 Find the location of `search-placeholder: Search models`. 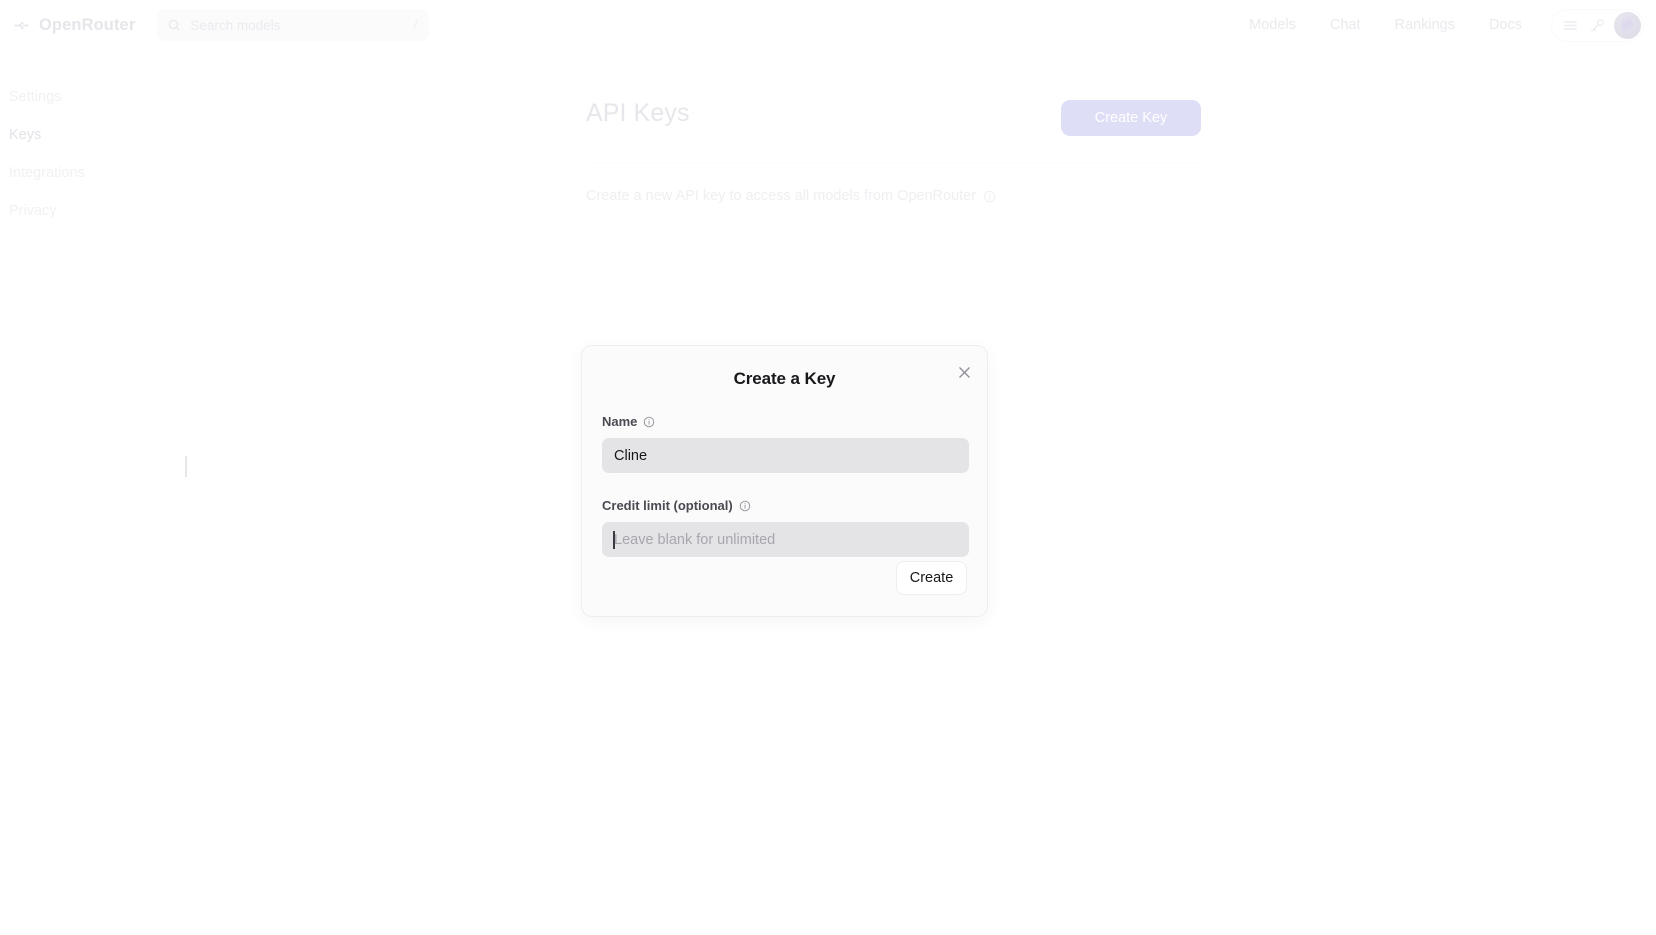

search-placeholder: Search models is located at coordinates (235, 25).